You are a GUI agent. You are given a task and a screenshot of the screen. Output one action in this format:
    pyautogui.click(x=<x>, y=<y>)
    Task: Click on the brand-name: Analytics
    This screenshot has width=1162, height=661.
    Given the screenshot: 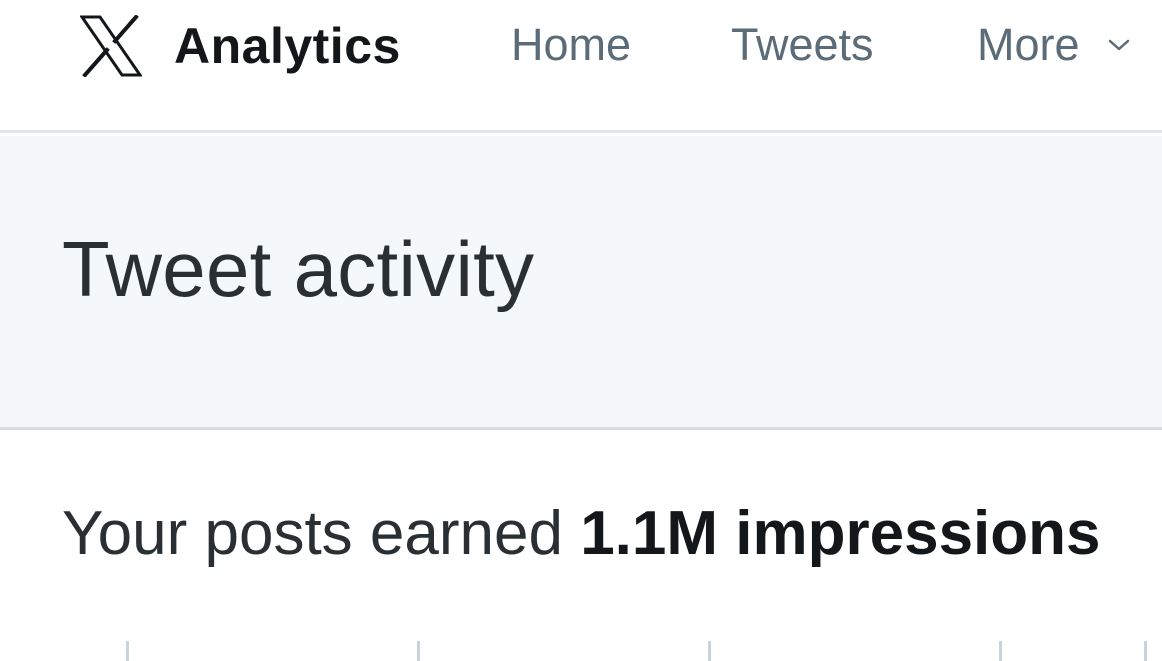 What is the action you would take?
    pyautogui.click(x=287, y=46)
    